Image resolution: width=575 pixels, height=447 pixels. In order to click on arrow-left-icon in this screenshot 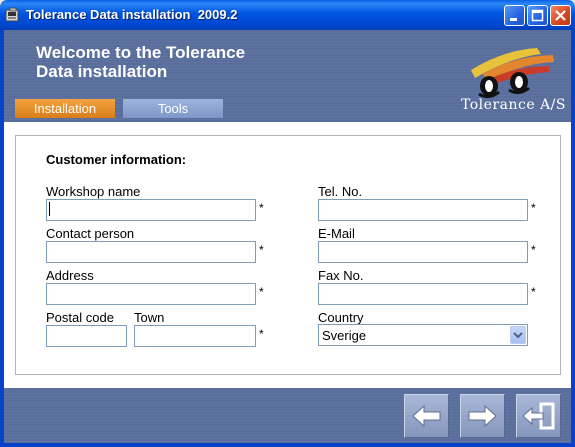, I will do `click(426, 416)`.